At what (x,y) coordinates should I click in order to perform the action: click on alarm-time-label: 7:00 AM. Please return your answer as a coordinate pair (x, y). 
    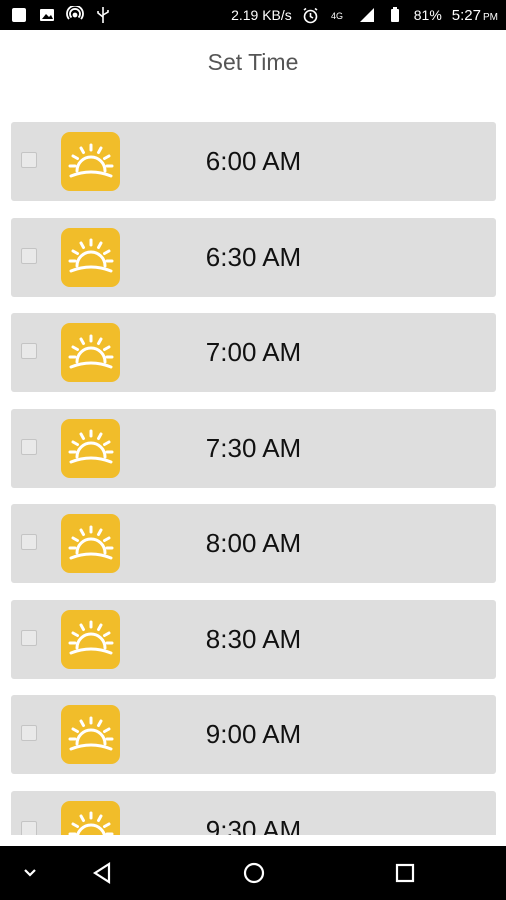
    Looking at the image, I should click on (253, 352).